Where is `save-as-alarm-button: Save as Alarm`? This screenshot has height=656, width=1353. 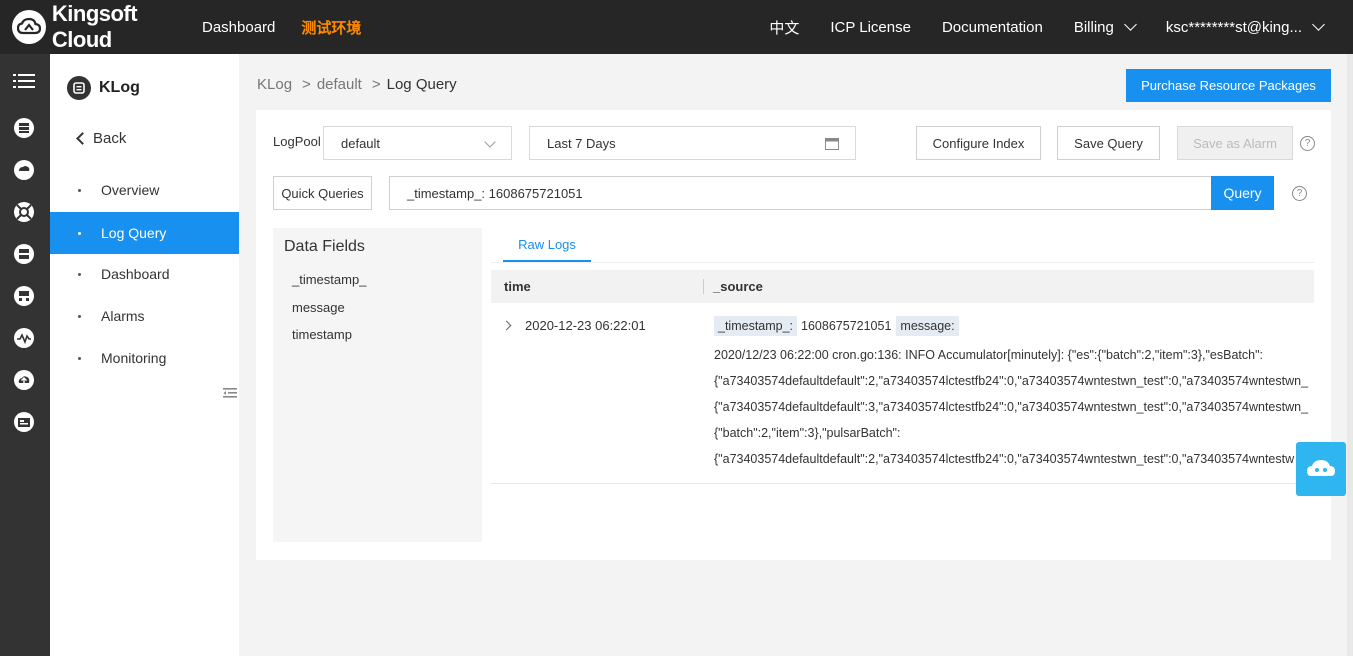 save-as-alarm-button: Save as Alarm is located at coordinates (1235, 143).